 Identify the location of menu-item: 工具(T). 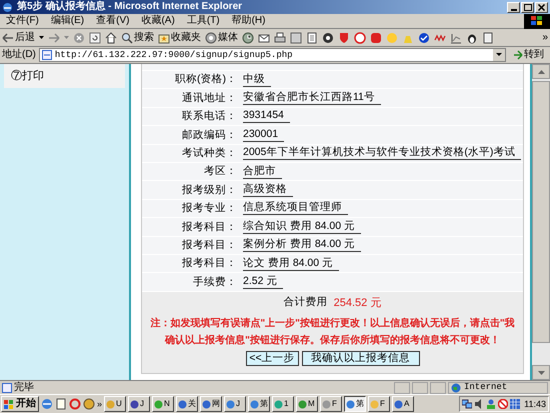
(203, 21).